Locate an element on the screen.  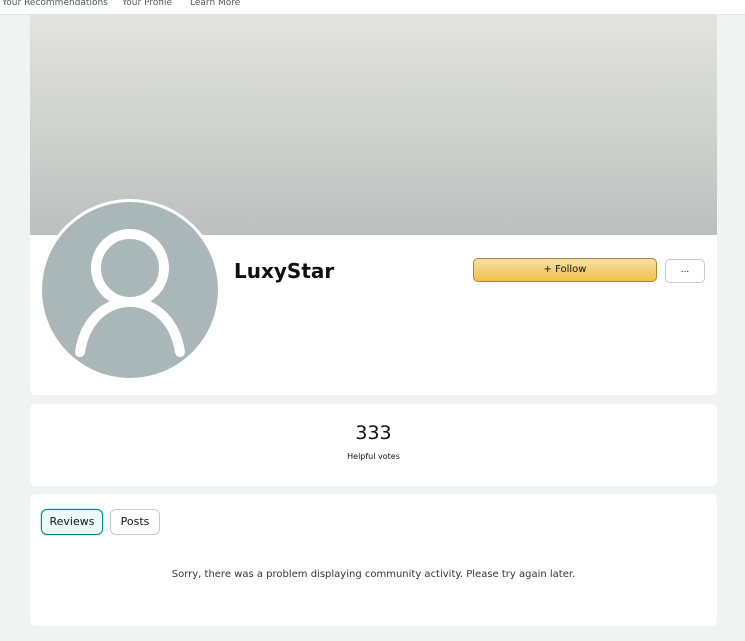
follow-button: + Follow is located at coordinates (565, 270).